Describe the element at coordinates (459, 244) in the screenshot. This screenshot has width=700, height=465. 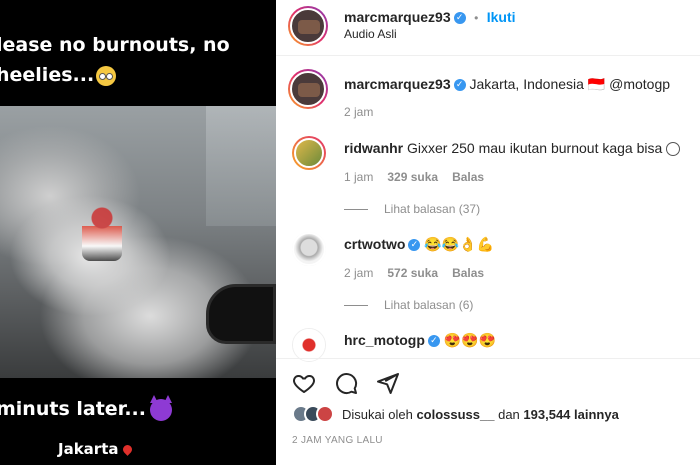
I see `comment-text: 😂😂👌💪` at that location.